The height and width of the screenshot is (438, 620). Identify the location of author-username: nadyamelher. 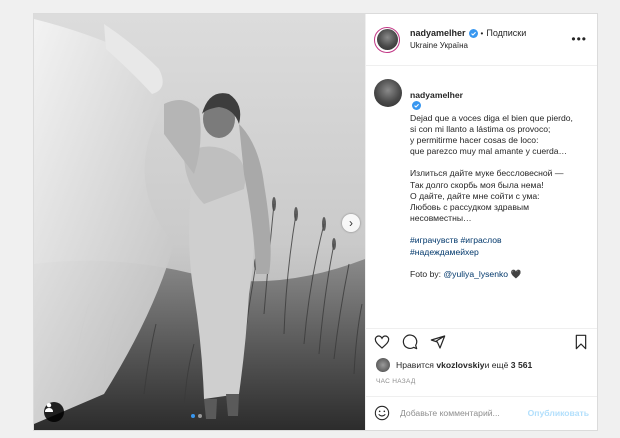
(438, 33).